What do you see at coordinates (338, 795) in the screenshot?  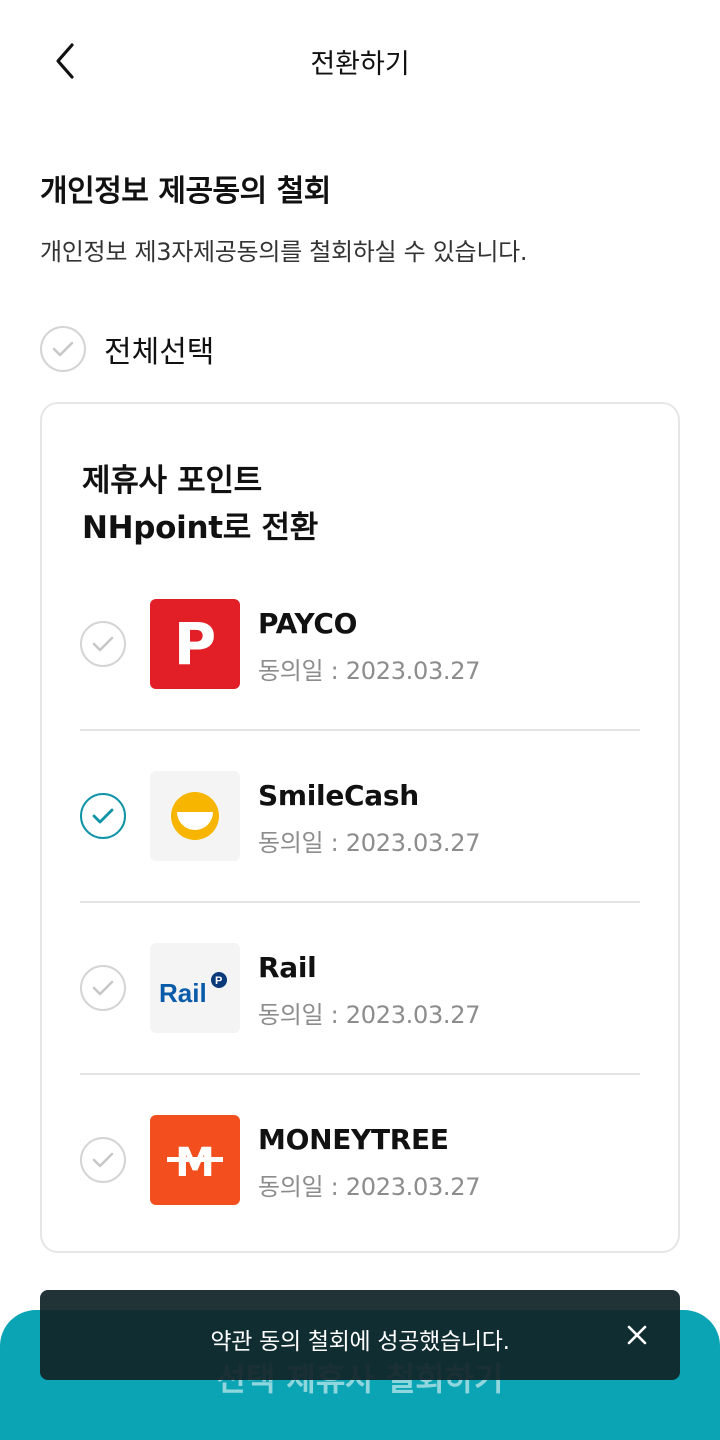 I see `partner-name: SmileCash` at bounding box center [338, 795].